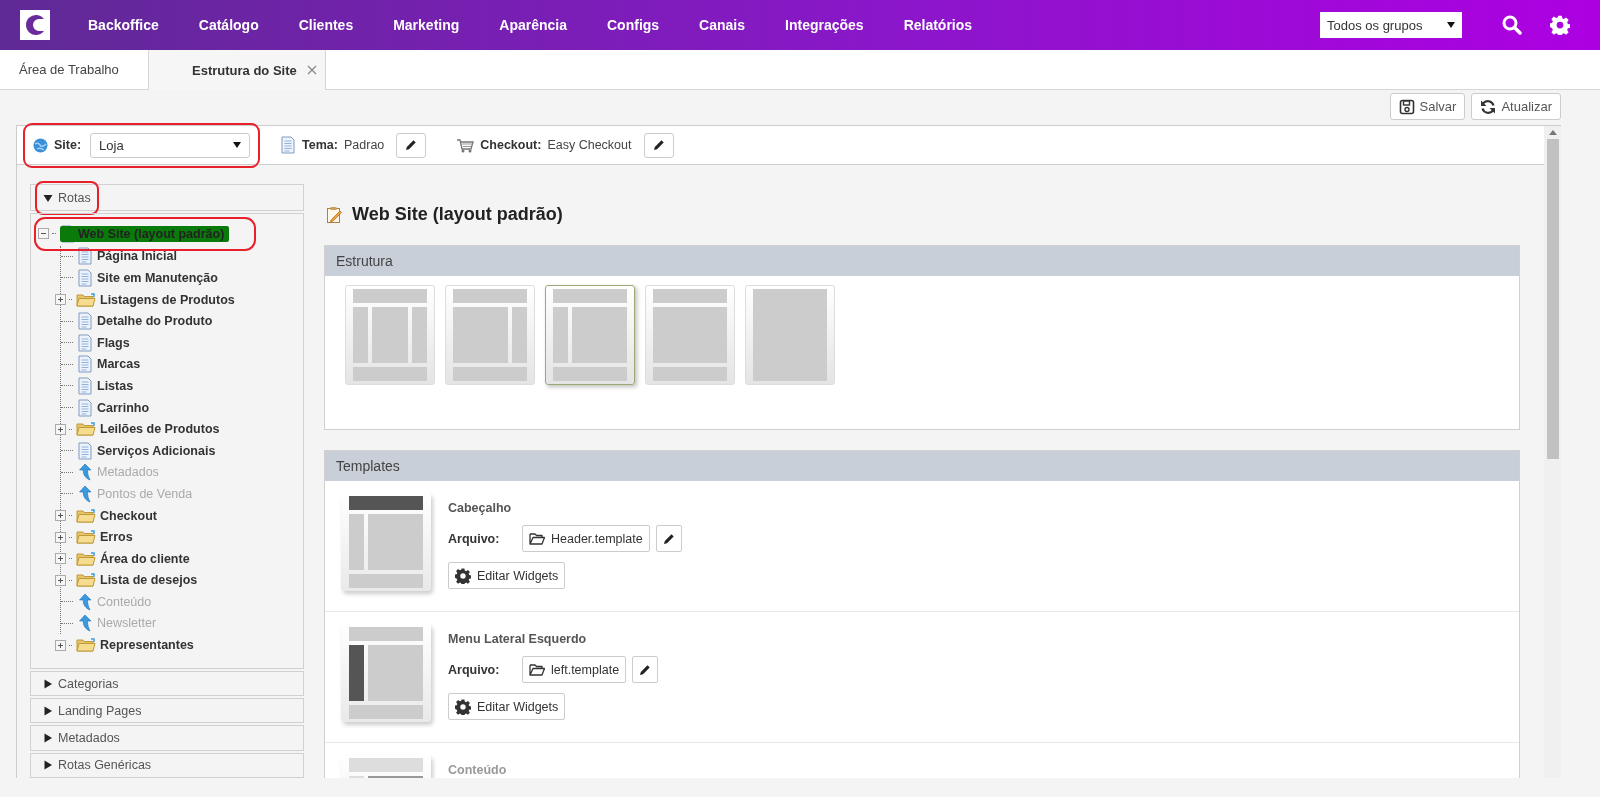  What do you see at coordinates (113, 342) in the screenshot?
I see `tree-item: Flags` at bounding box center [113, 342].